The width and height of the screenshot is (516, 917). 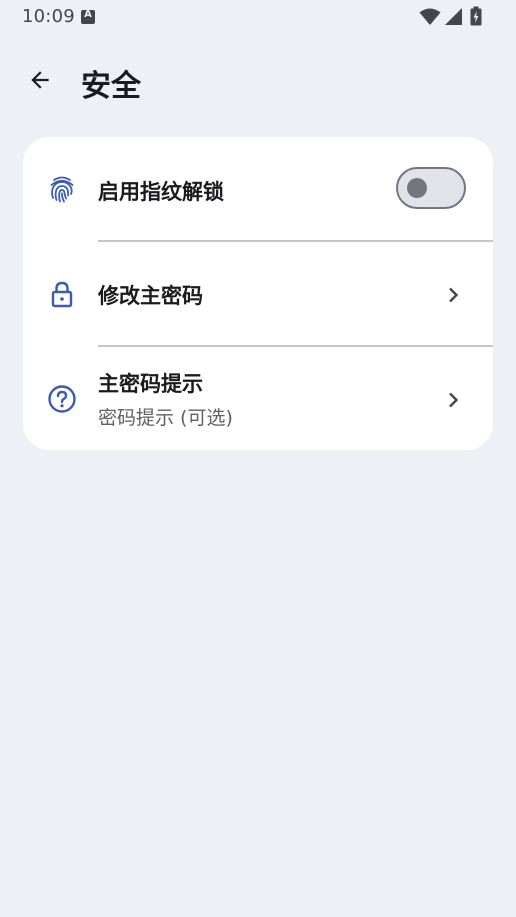 I want to click on fingerprint-unlock-switch, so click(x=431, y=188).